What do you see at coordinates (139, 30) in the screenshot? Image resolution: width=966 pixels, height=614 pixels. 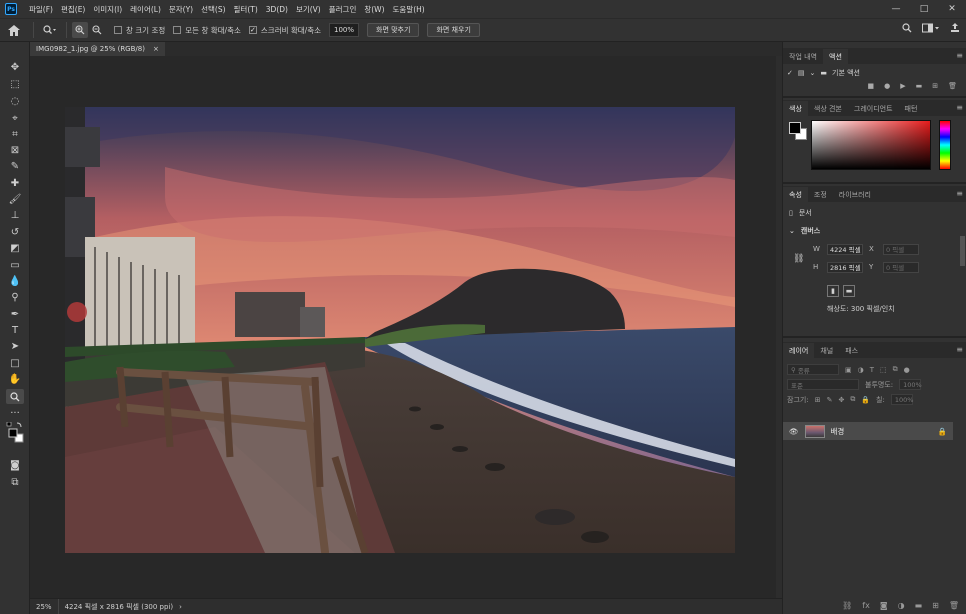 I see `resize-windows-checkbox: 창 크기 조정` at bounding box center [139, 30].